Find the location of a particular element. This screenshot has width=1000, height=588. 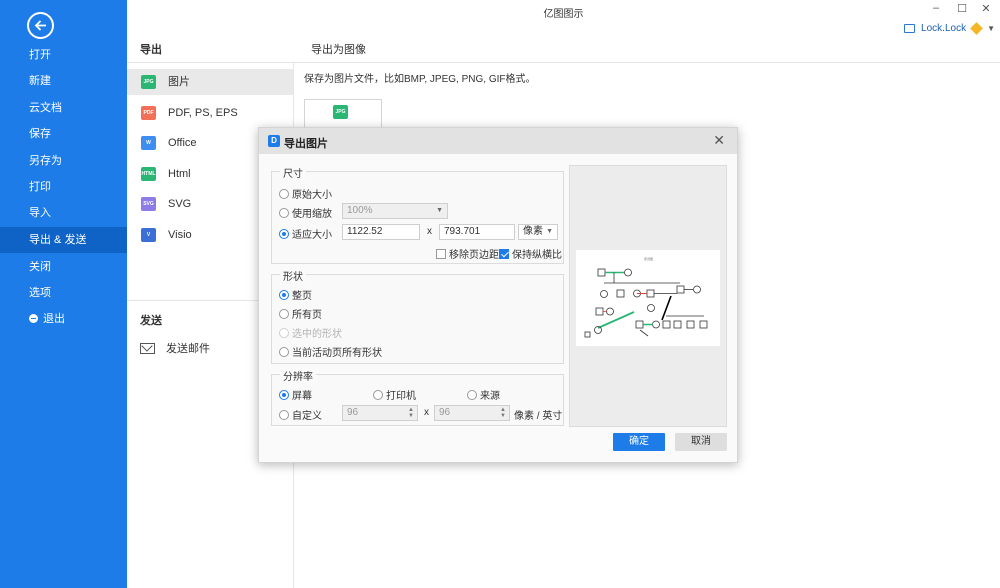

title-bar: 亿图图示 is located at coordinates (563, 11).